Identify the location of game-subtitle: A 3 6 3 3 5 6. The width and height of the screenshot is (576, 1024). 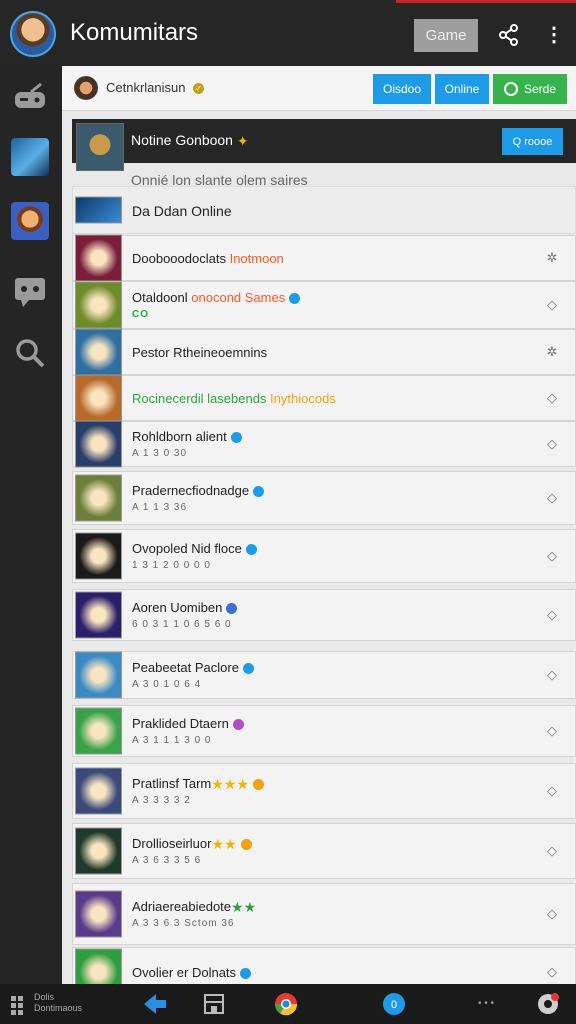
(167, 860).